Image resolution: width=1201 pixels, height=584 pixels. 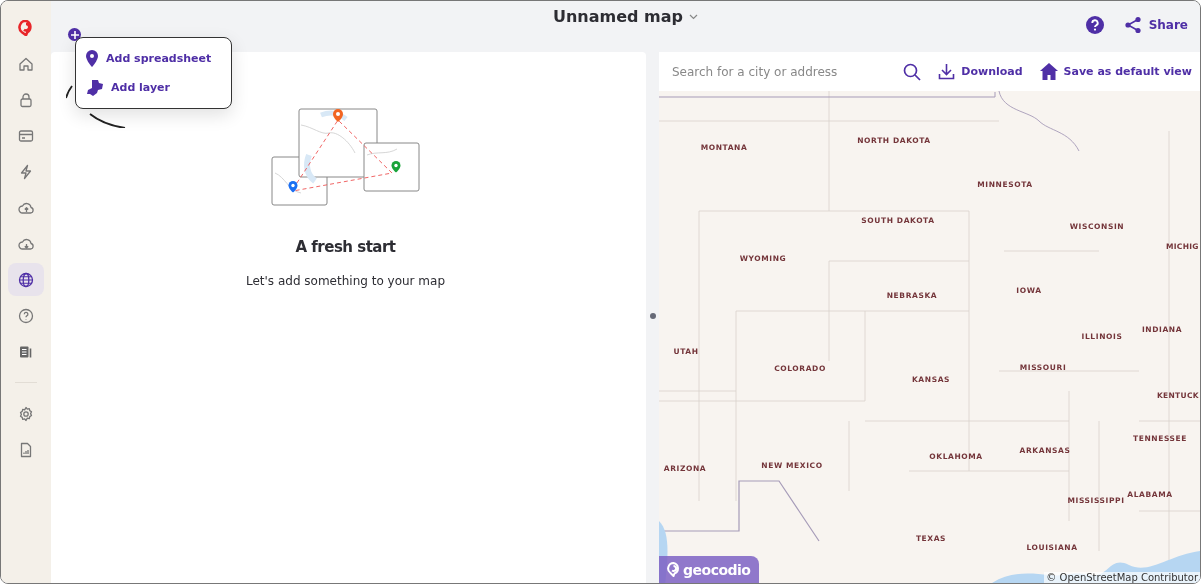 What do you see at coordinates (1132, 25) in the screenshot?
I see `share-icon` at bounding box center [1132, 25].